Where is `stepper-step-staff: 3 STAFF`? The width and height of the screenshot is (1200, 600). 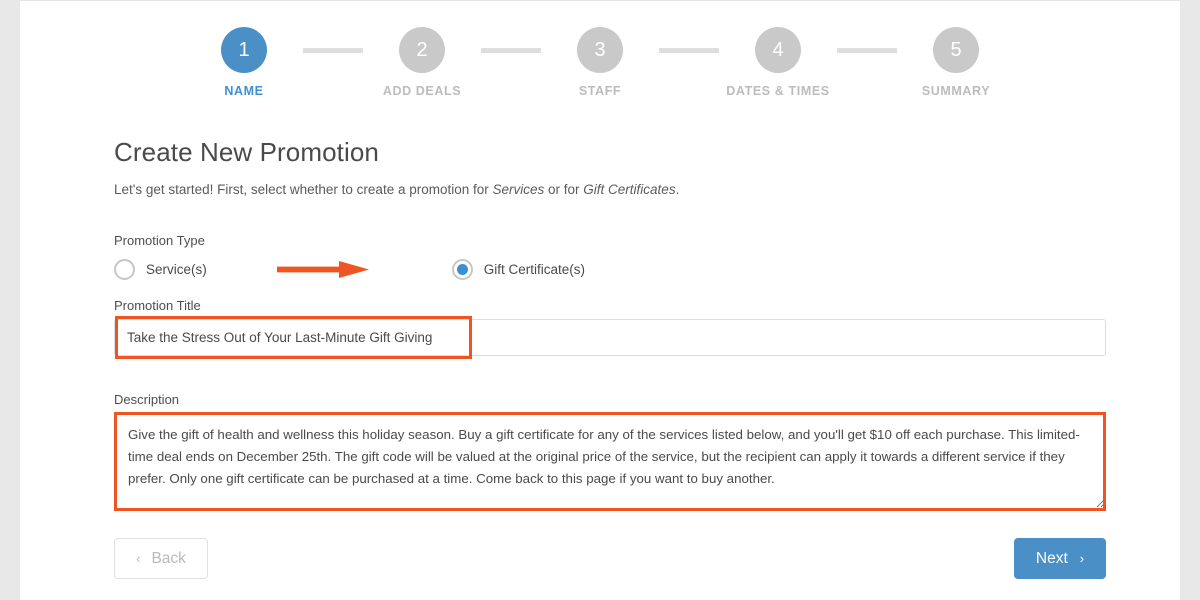 stepper-step-staff: 3 STAFF is located at coordinates (600, 62).